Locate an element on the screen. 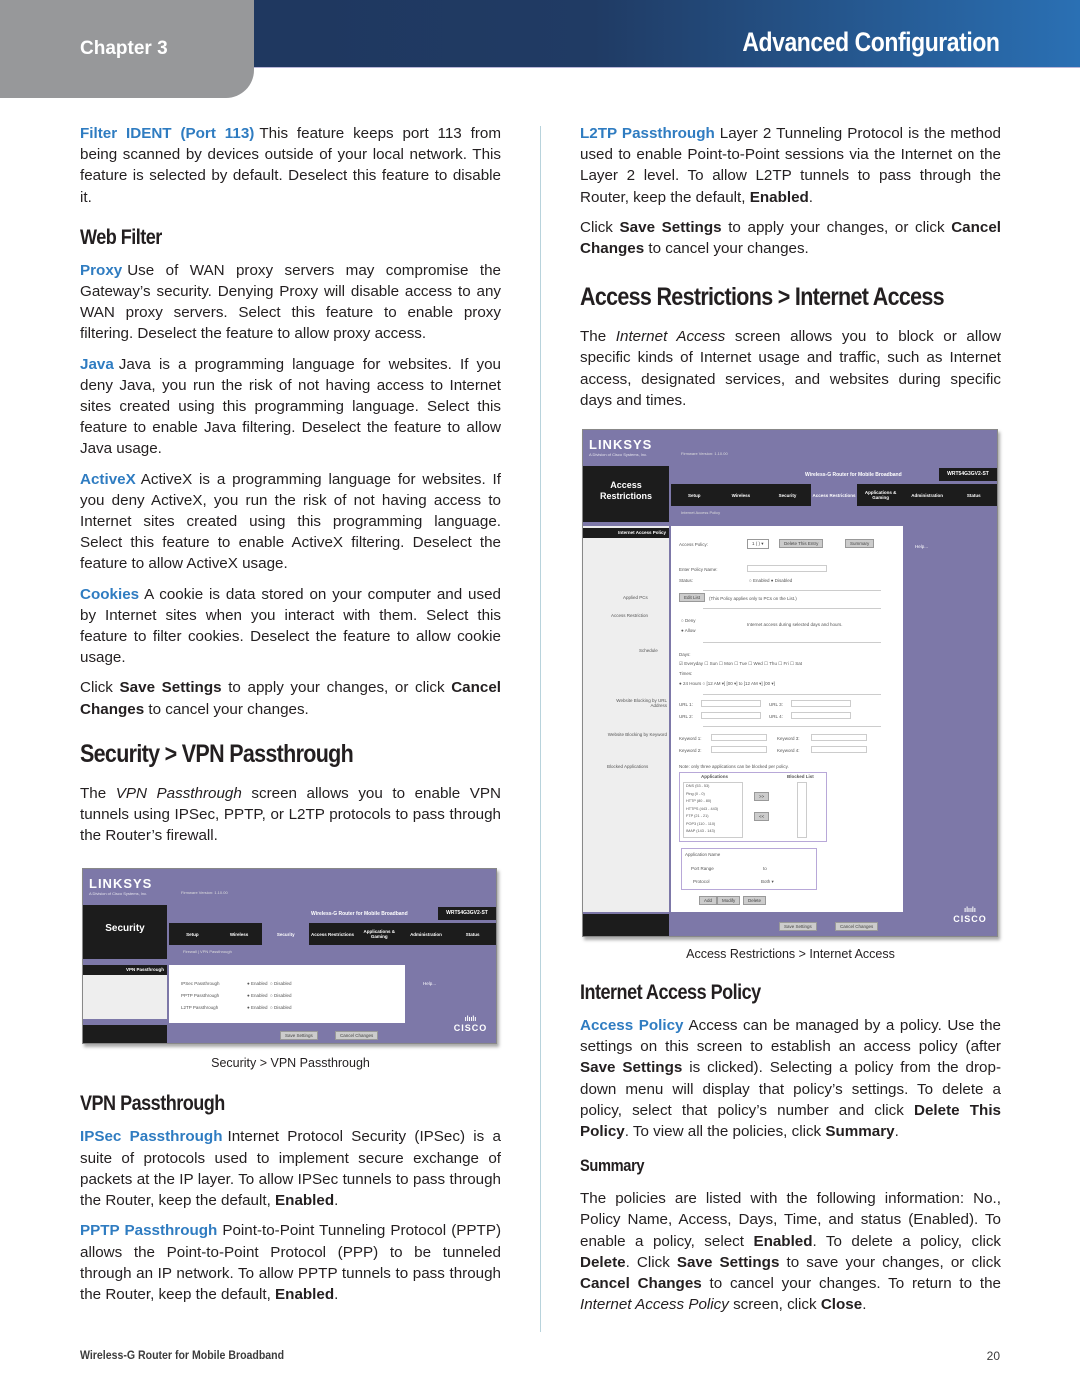 This screenshot has width=1080, height=1397. schedule-label: Schedule is located at coordinates (648, 651).